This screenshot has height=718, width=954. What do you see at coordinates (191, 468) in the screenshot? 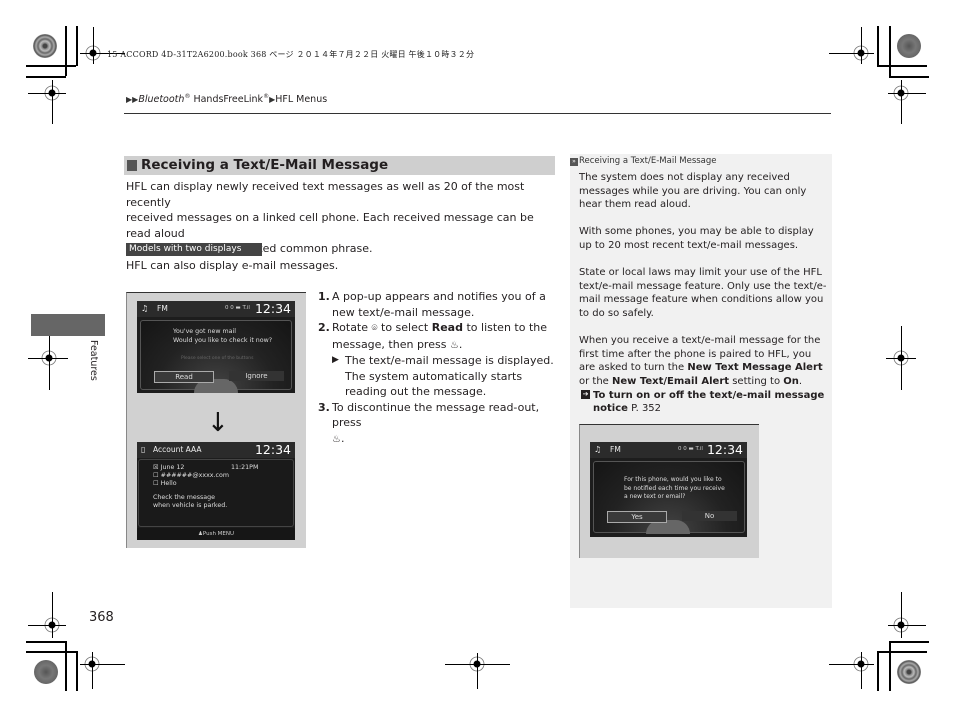
I see `message-row: ☒ June 12` at bounding box center [191, 468].